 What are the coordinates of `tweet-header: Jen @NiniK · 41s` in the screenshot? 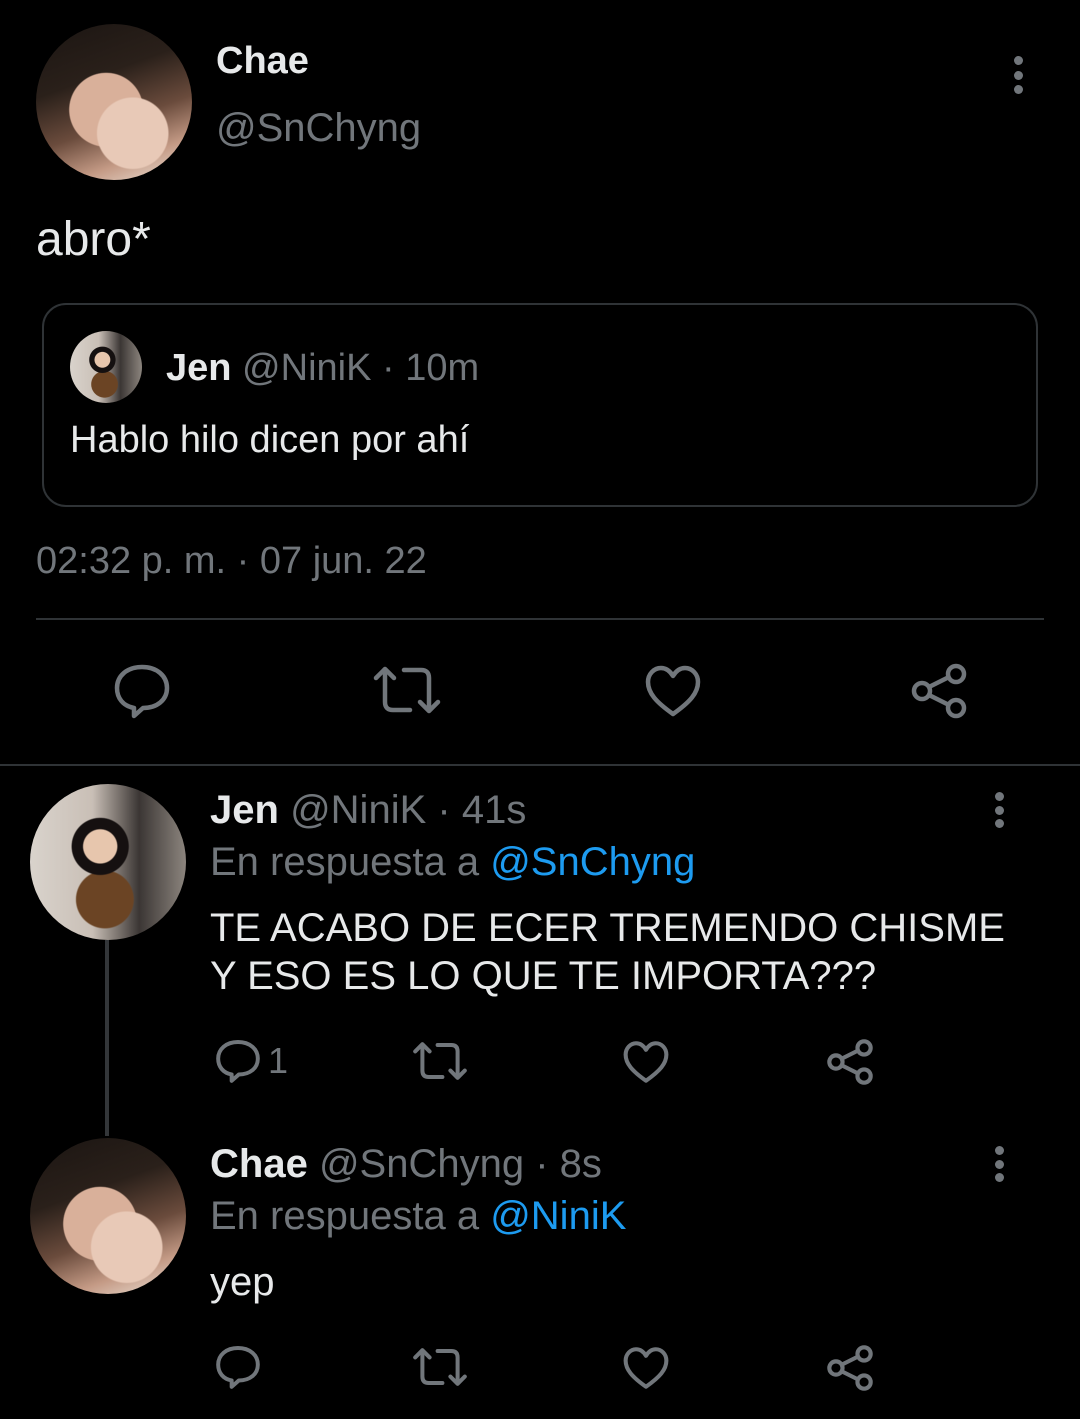 It's located at (368, 810).